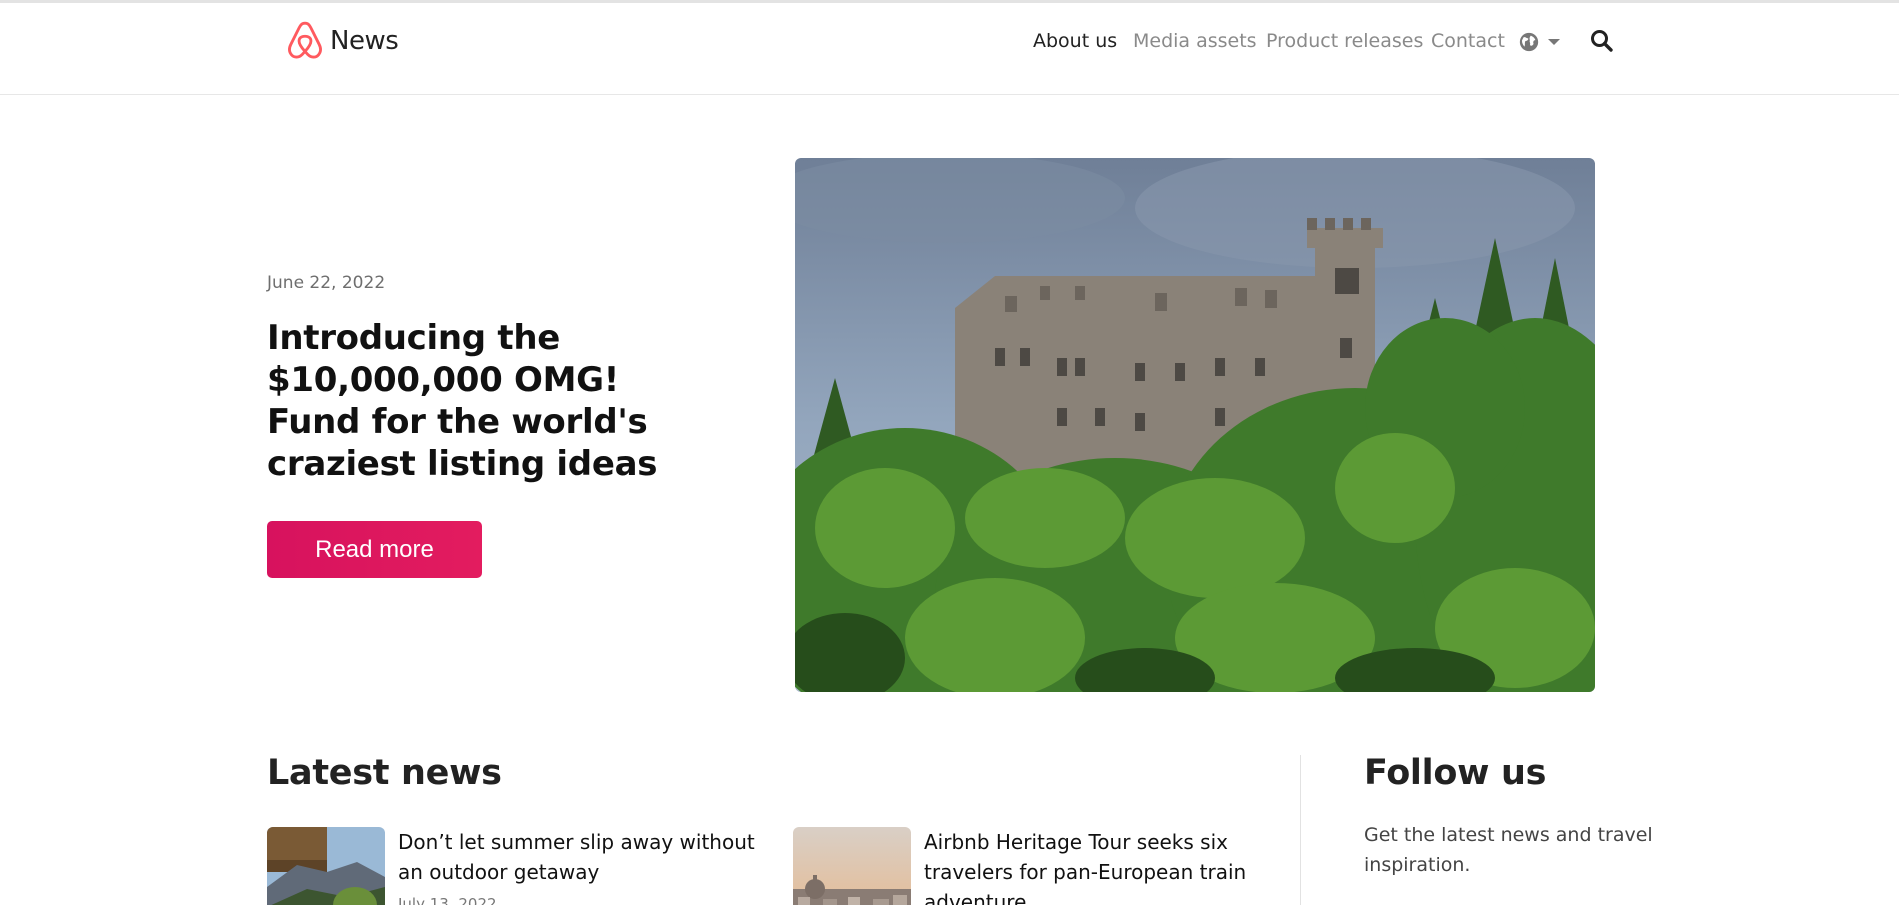 This screenshot has width=1899, height=905. I want to click on search-icon, so click(1602, 41).